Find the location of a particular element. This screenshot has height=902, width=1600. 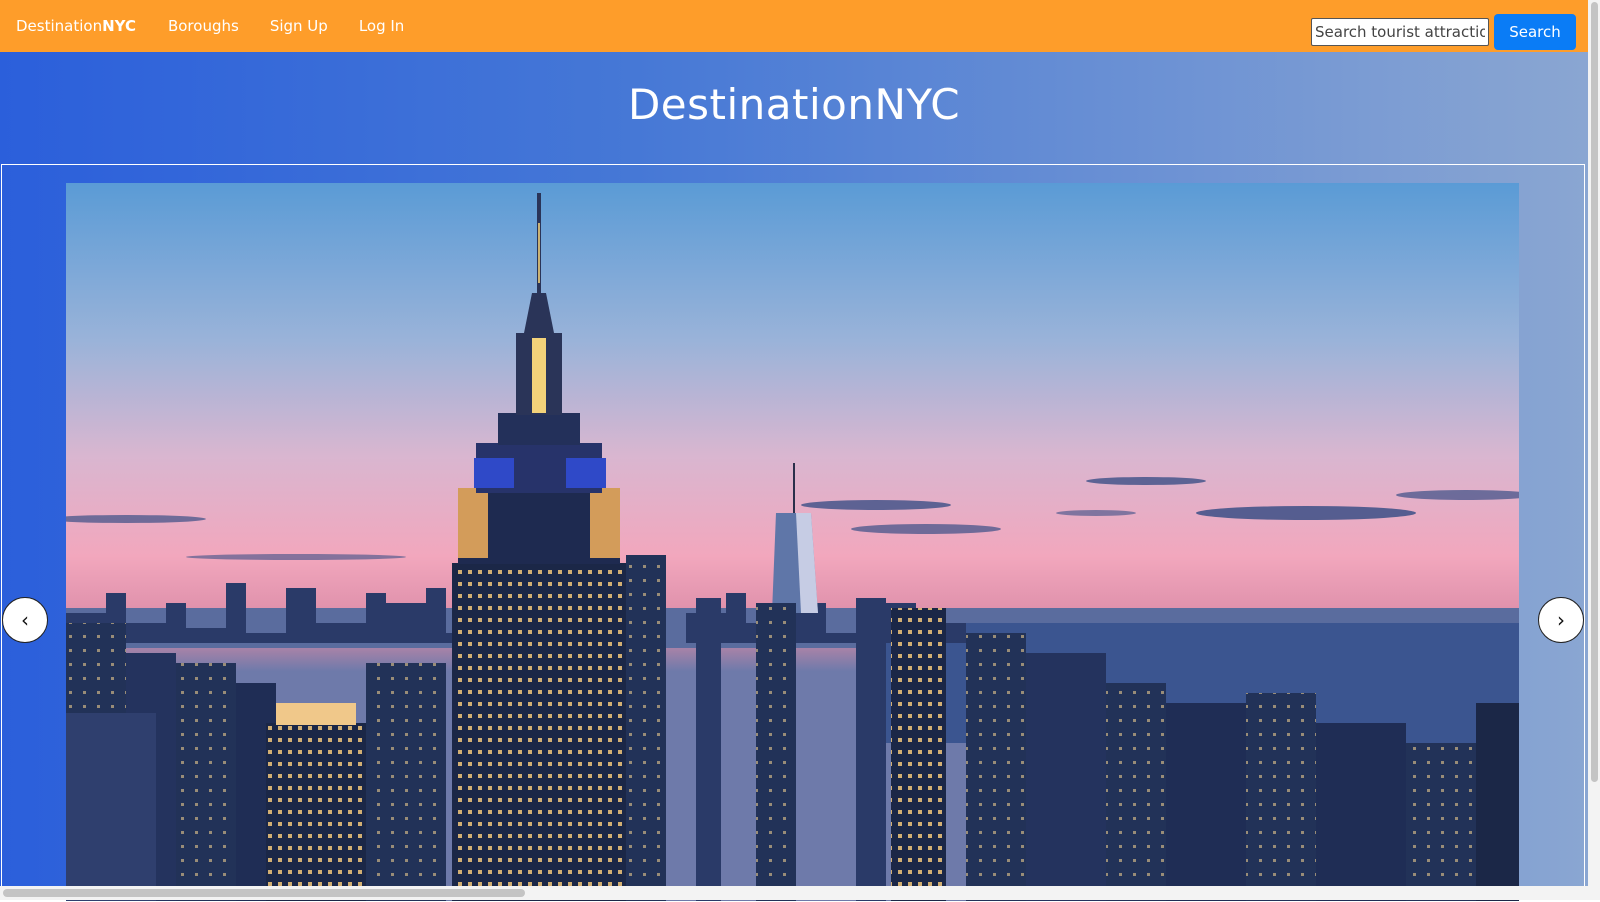

search-form: Search is located at coordinates (1443, 32).